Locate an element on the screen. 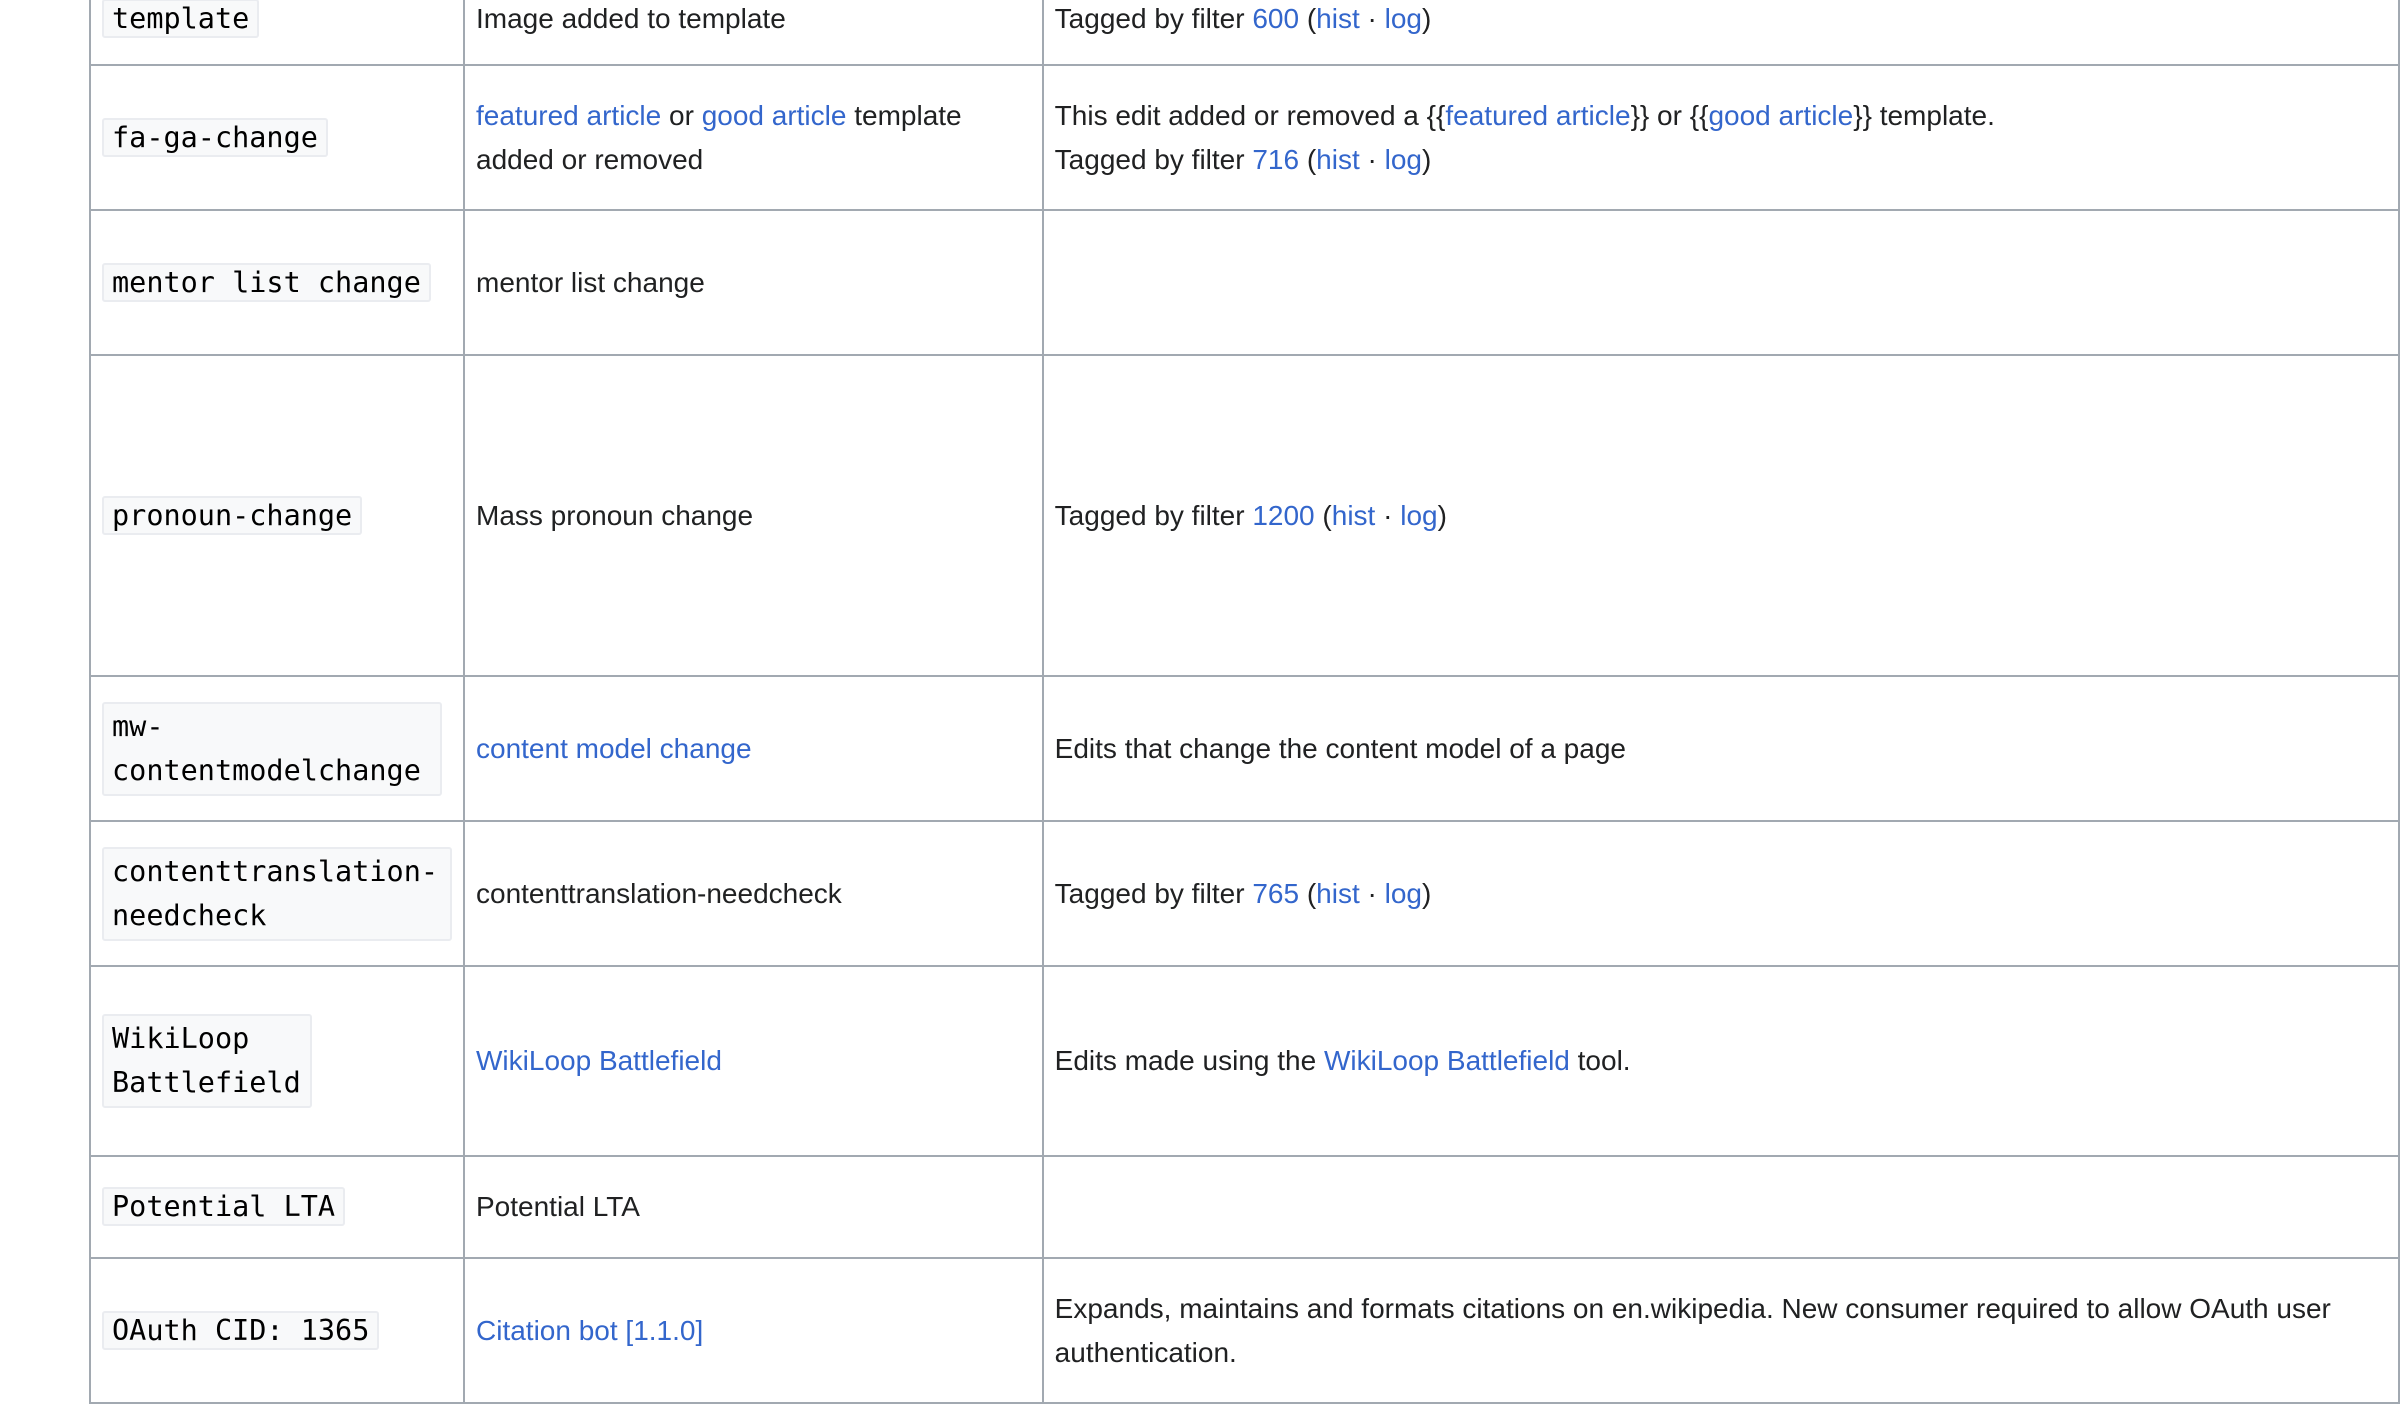  display-cell: mentor list change is located at coordinates (753, 282).